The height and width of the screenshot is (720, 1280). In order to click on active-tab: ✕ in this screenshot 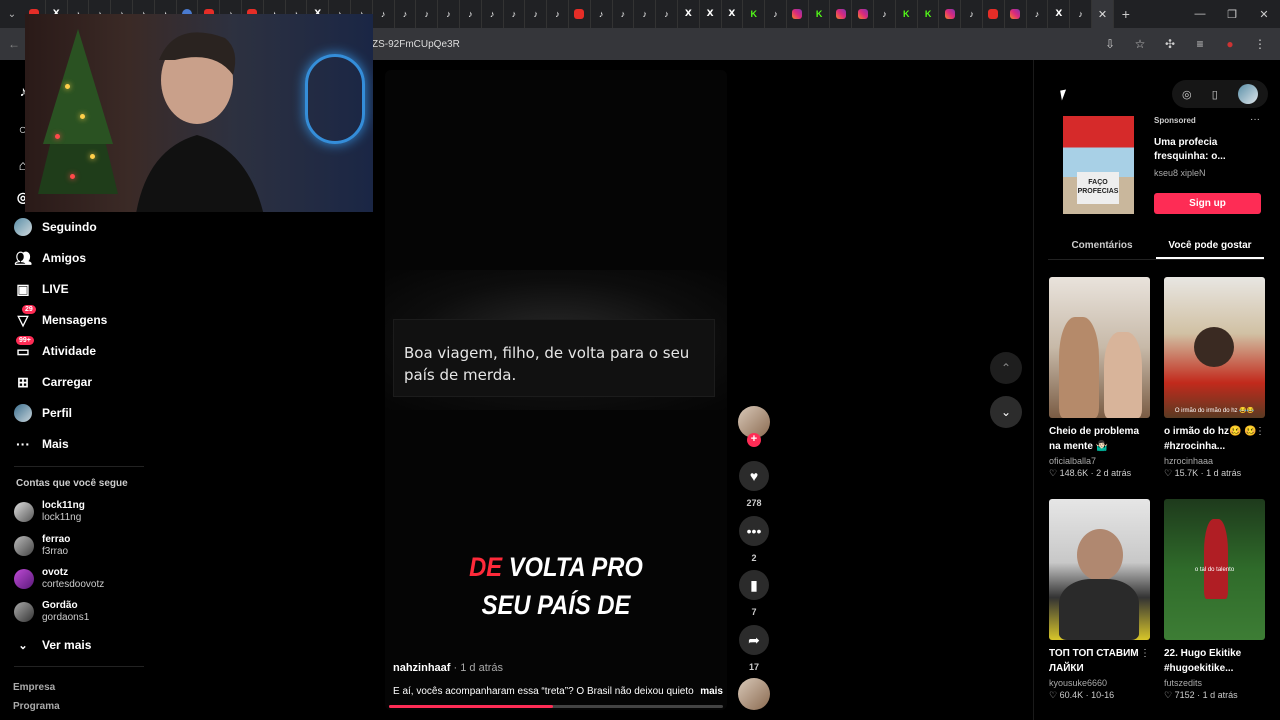, I will do `click(1103, 14)`.